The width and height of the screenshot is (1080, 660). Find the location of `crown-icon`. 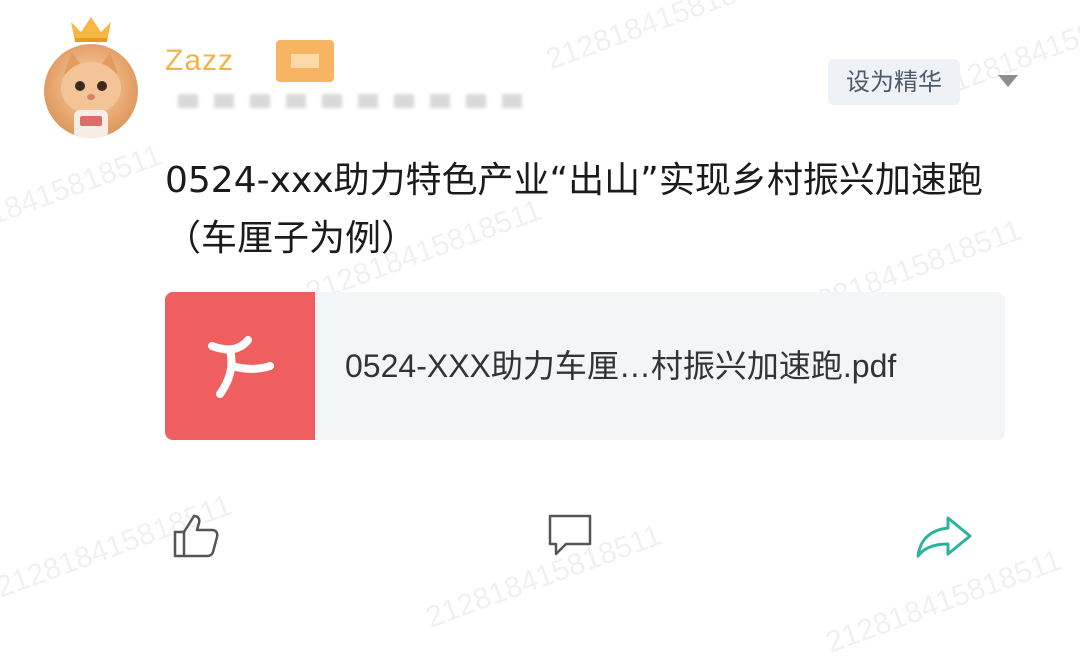

crown-icon is located at coordinates (91, 29).